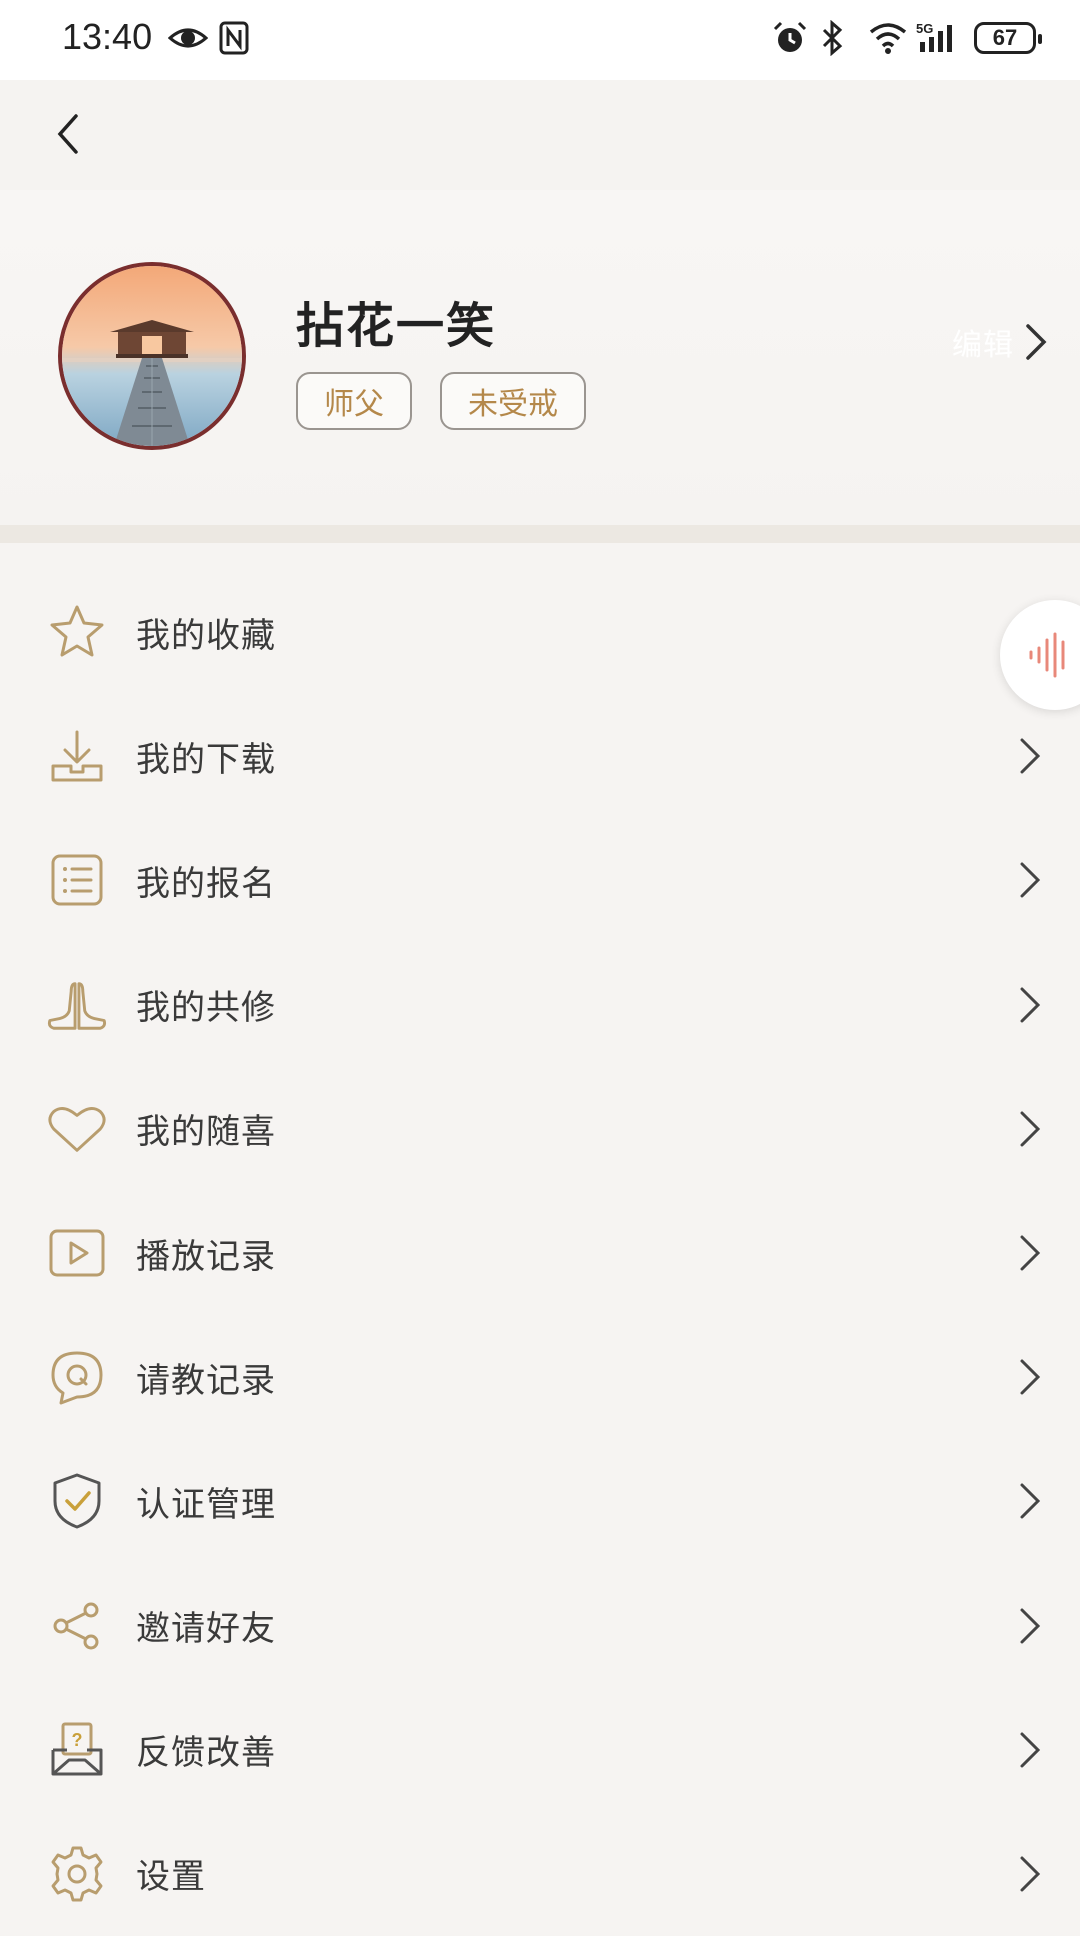 The image size is (1080, 1936). Describe the element at coordinates (107, 36) in the screenshot. I see `status-time: 13:40` at that location.